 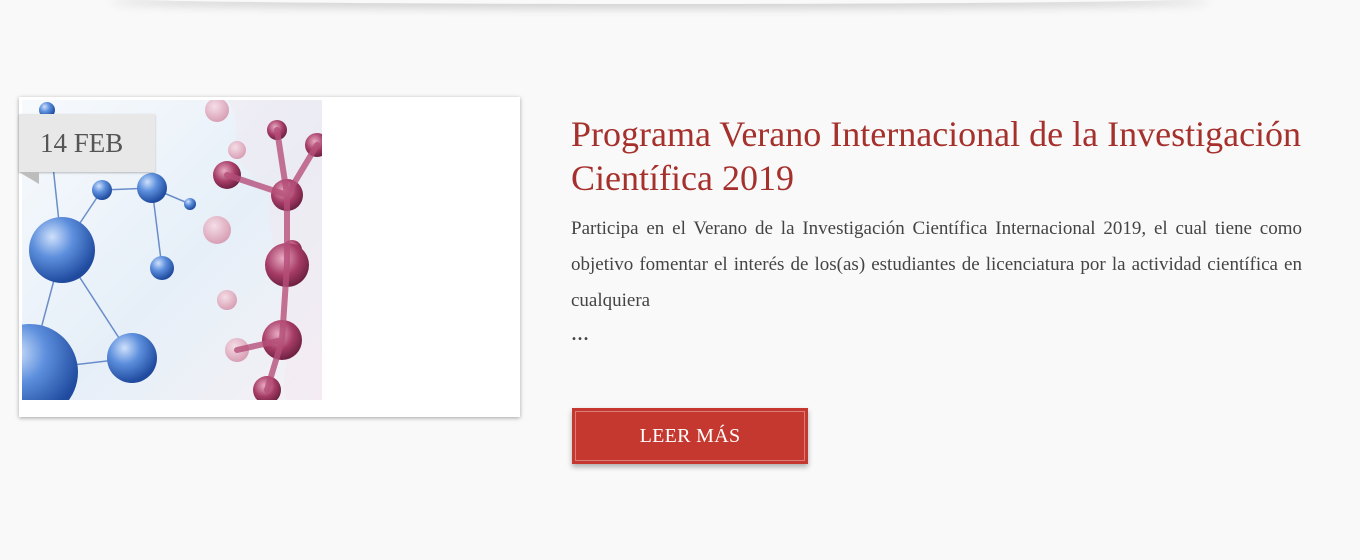 I want to click on header-shadow, so click(x=660, y=2).